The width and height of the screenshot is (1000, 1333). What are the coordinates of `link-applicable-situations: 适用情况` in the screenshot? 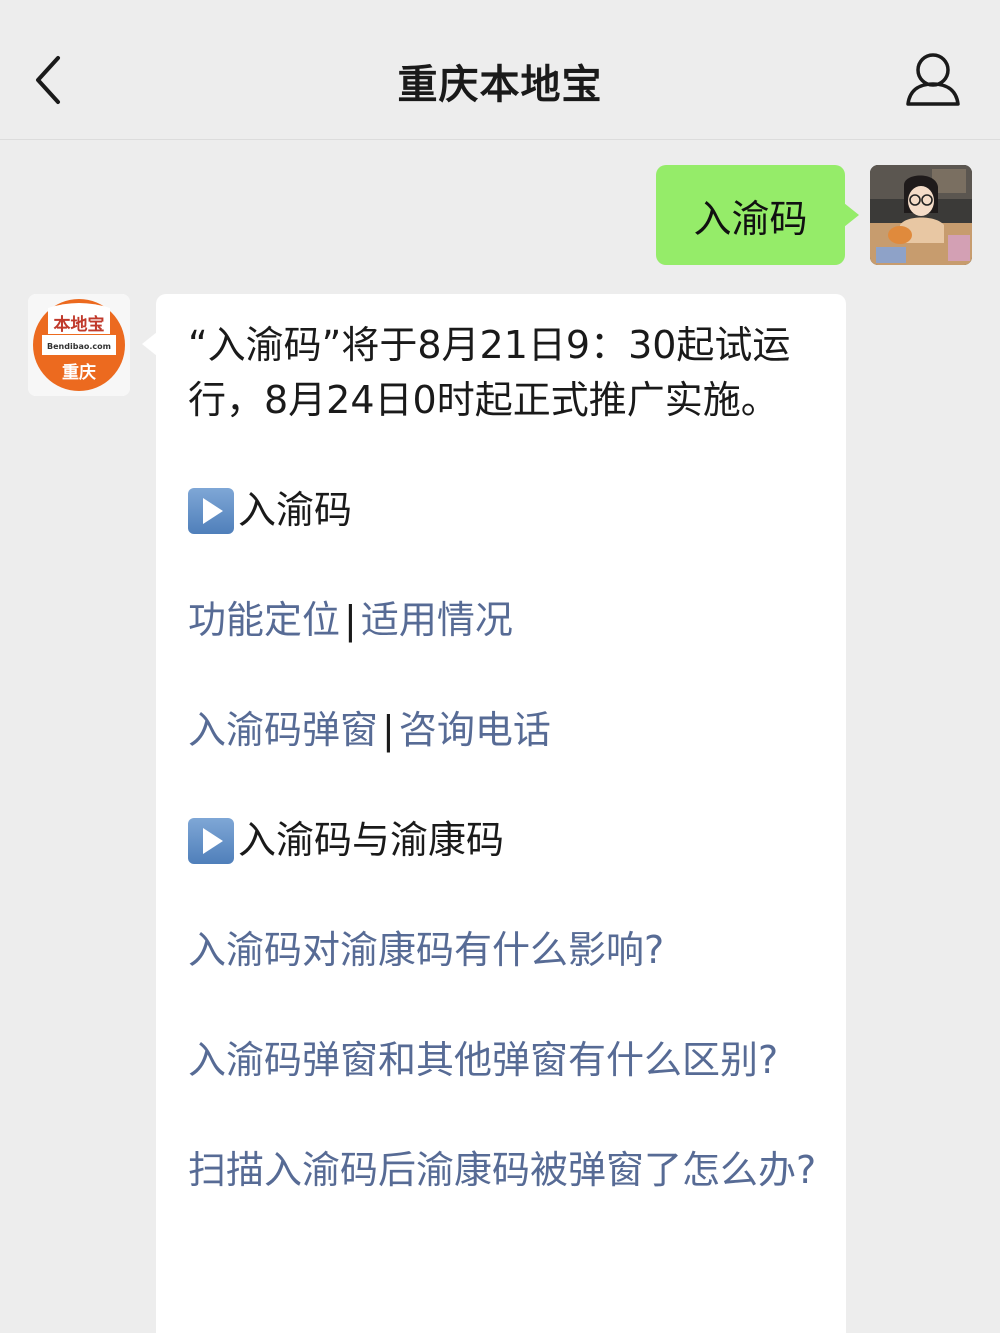 It's located at (437, 620).